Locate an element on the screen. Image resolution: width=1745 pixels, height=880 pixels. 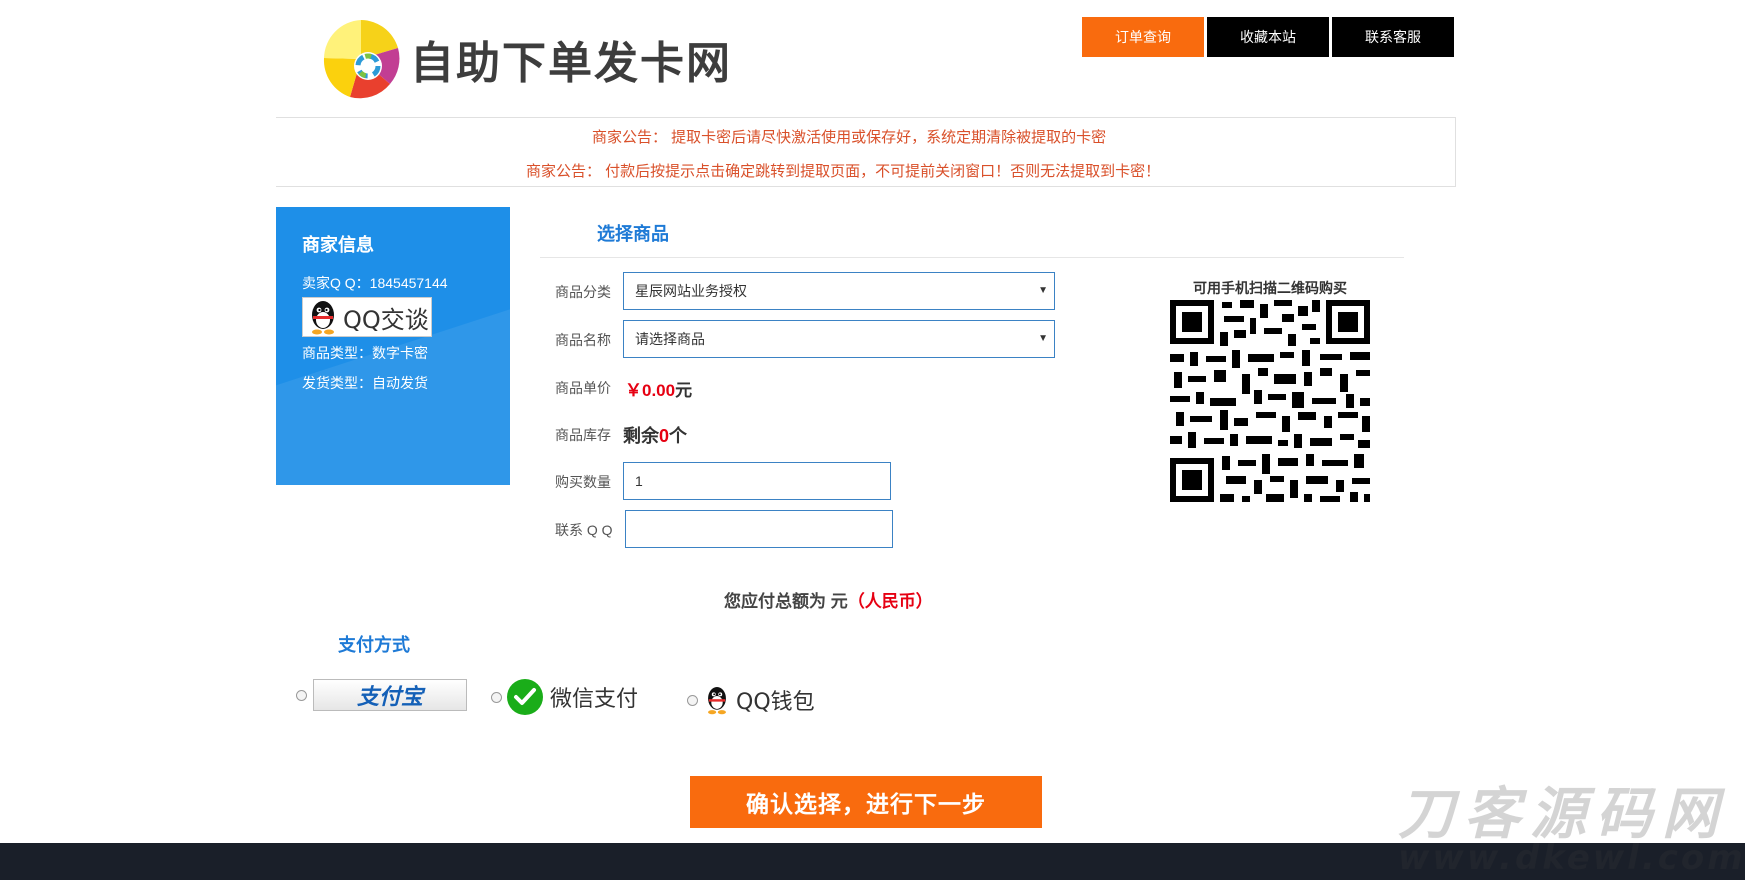
wechat-pay-icon is located at coordinates (525, 697).